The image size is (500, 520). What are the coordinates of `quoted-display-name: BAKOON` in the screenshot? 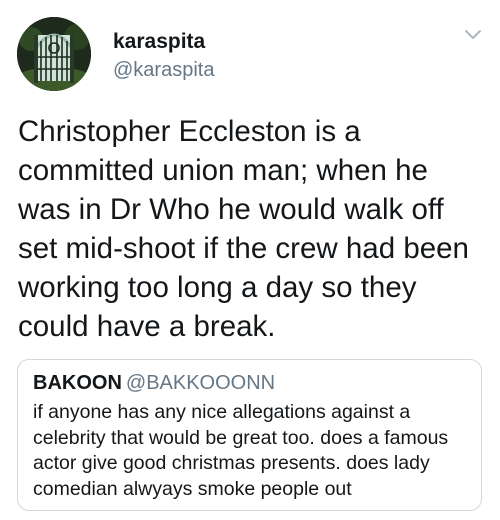 It's located at (77, 383).